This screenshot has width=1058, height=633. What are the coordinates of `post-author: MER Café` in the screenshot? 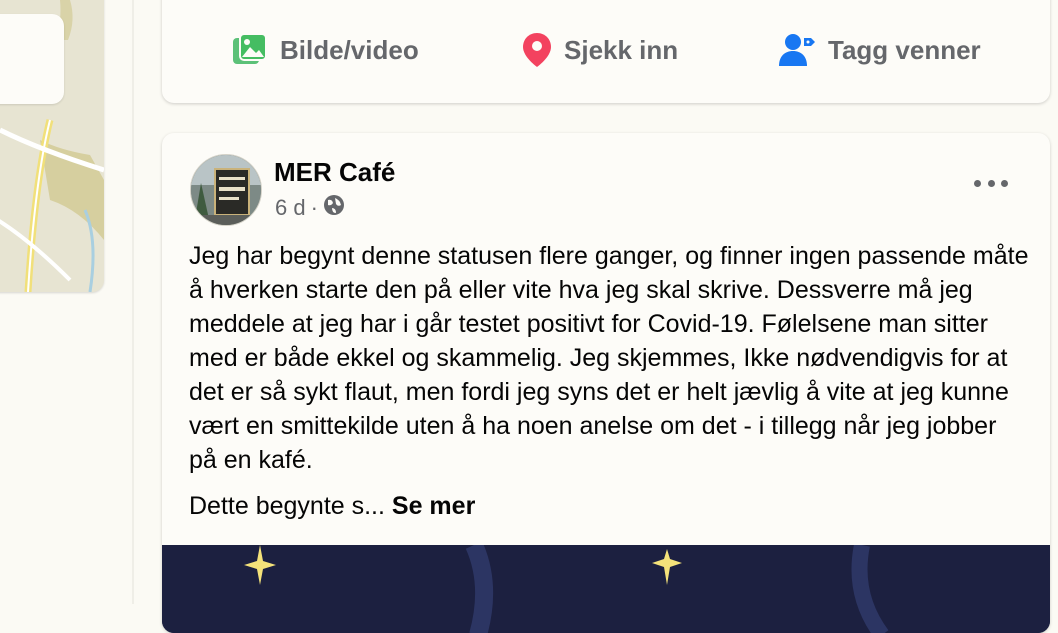 It's located at (334, 172).